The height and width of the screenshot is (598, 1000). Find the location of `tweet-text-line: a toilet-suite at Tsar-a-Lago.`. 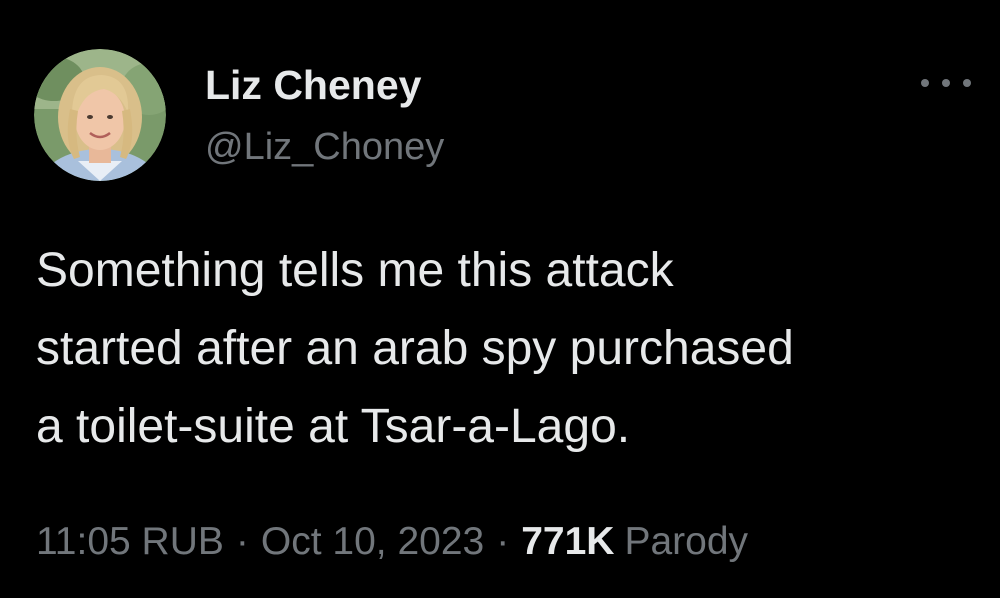

tweet-text-line: a toilet-suite at Tsar-a-Lago. is located at coordinates (333, 426).